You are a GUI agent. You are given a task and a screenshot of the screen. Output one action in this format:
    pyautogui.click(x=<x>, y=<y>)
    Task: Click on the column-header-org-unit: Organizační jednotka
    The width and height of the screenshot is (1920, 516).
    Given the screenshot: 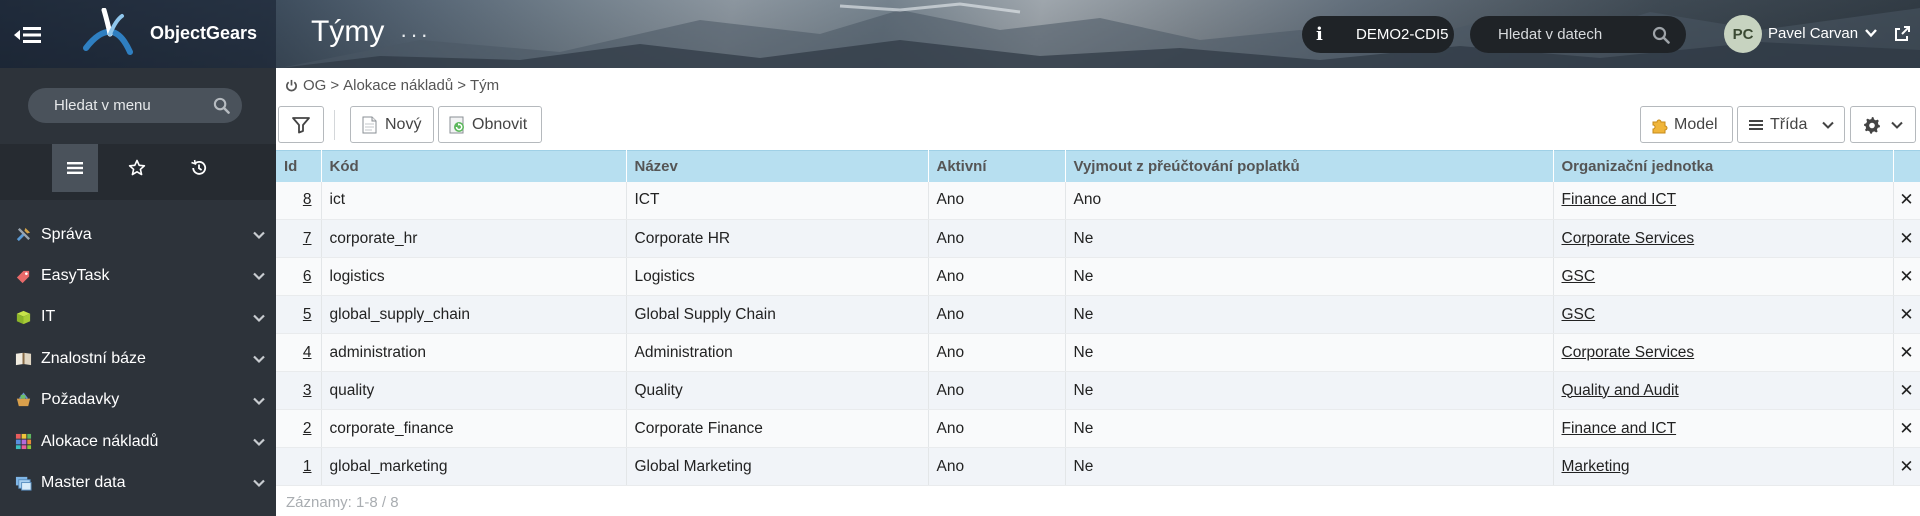 What is the action you would take?
    pyautogui.click(x=1723, y=166)
    